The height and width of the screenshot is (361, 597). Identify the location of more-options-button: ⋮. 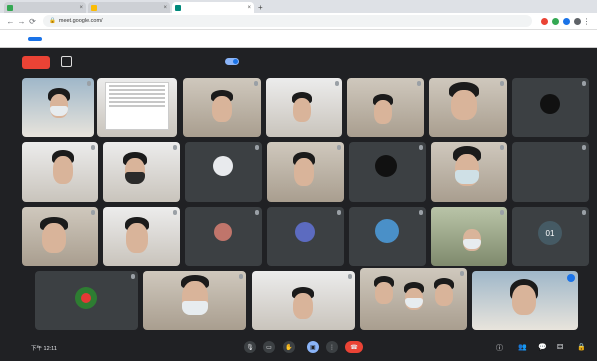
(332, 347).